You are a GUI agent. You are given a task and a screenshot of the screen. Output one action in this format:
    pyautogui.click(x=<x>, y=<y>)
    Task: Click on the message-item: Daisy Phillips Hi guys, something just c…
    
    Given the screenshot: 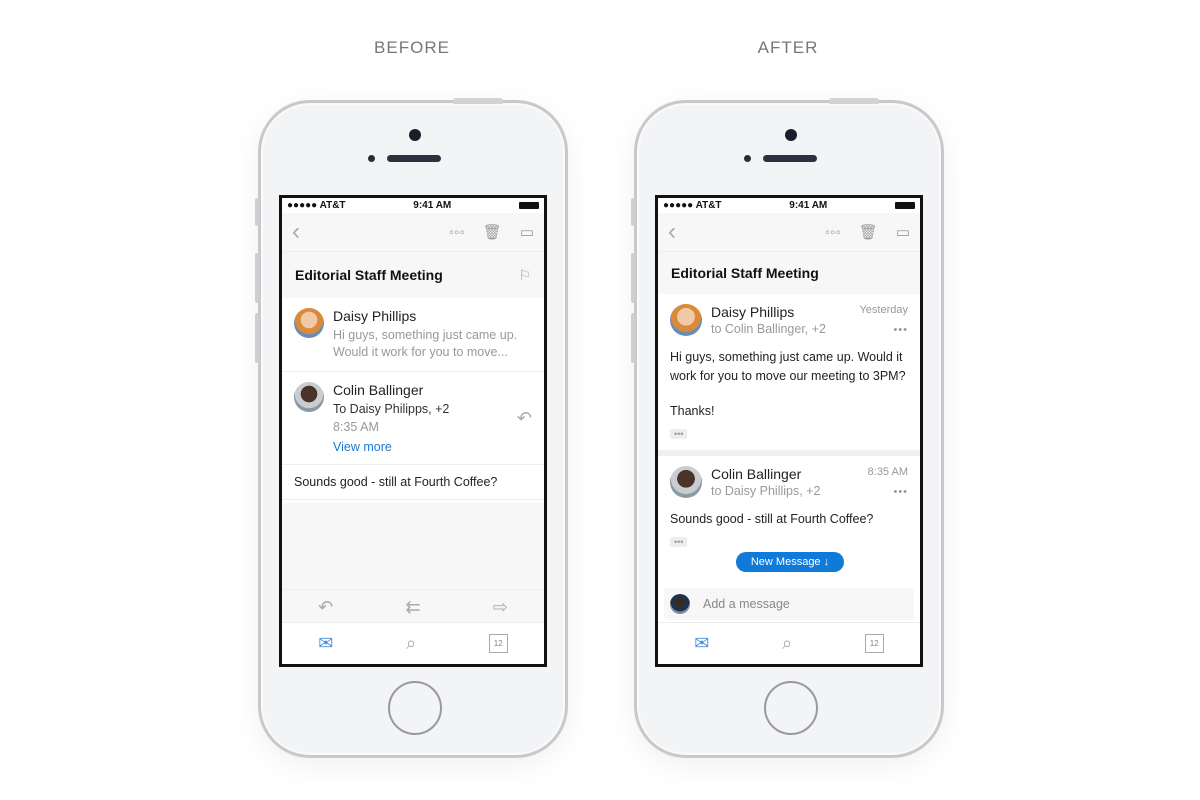 What is the action you would take?
    pyautogui.click(x=413, y=335)
    